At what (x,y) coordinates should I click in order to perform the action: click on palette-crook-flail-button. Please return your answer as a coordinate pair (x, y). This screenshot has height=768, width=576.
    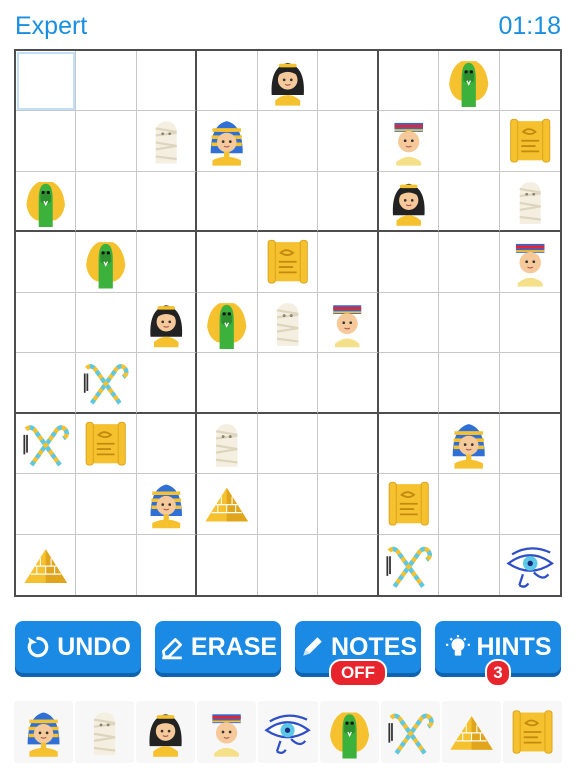
    Looking at the image, I should click on (410, 732).